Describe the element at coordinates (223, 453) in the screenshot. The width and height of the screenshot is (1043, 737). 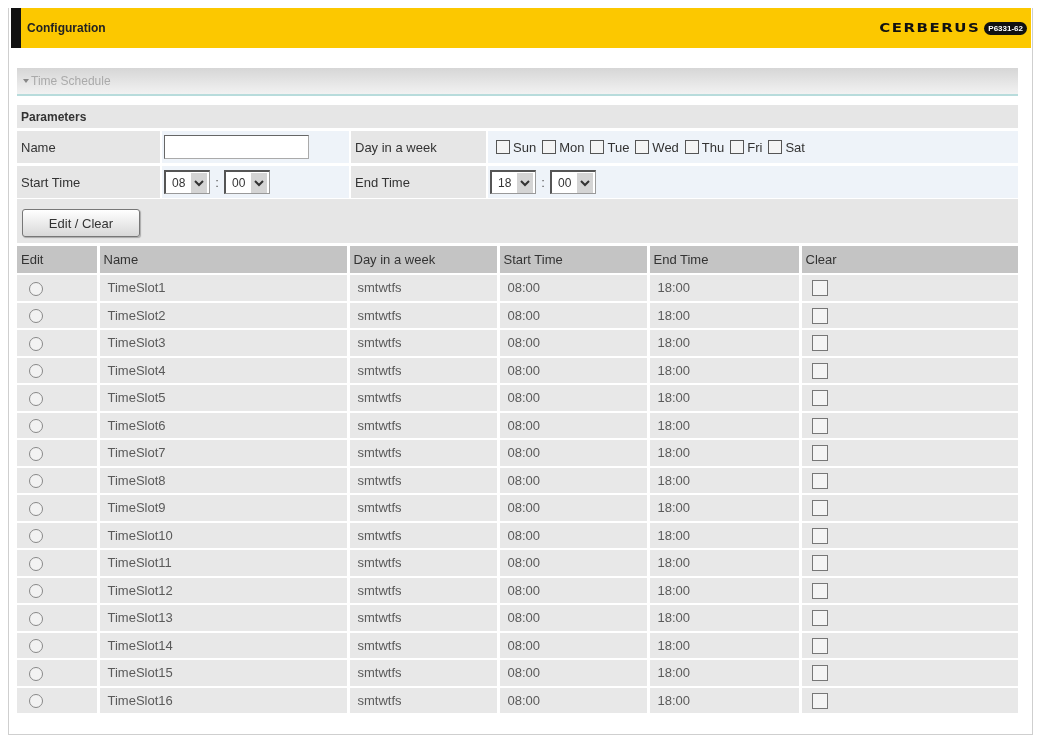
I see `table-cell: TimeSlot7` at that location.